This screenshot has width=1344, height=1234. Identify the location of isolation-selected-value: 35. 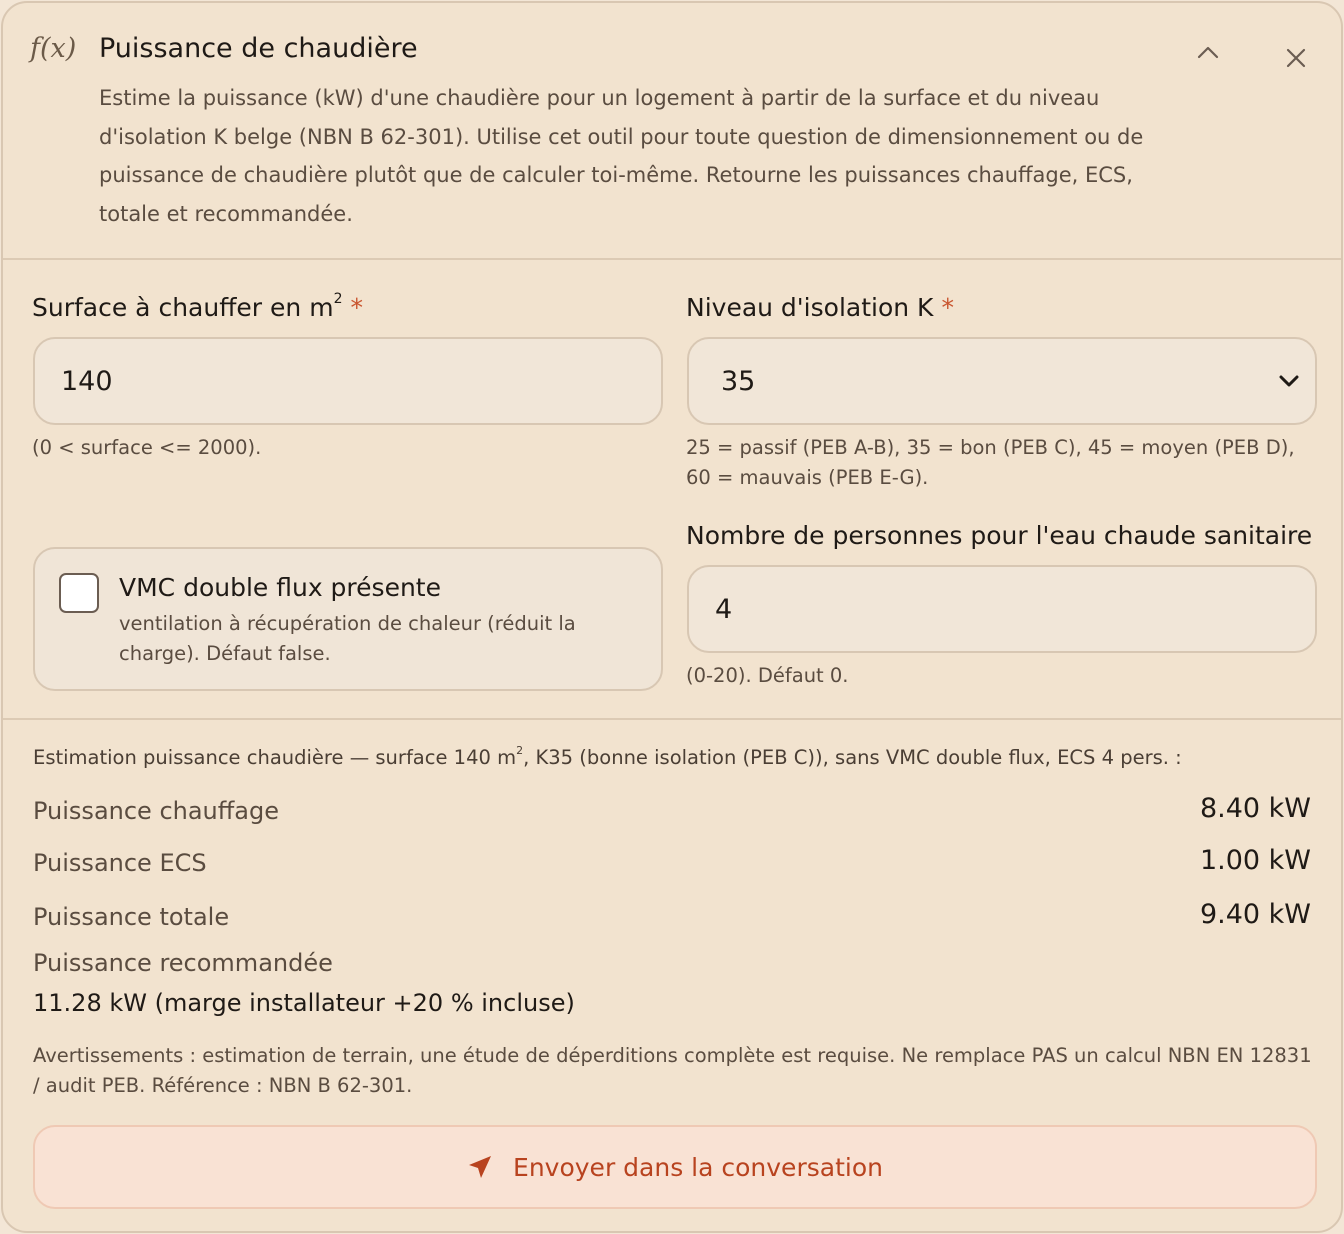
(738, 381).